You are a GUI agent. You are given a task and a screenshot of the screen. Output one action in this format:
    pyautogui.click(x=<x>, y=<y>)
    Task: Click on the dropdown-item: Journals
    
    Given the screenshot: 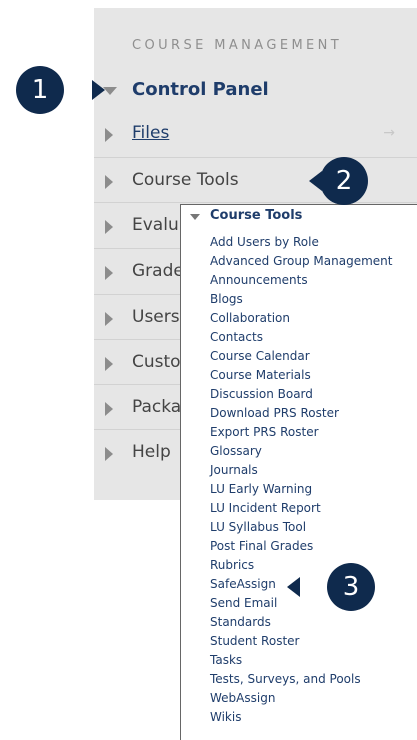 What is the action you would take?
    pyautogui.click(x=234, y=470)
    